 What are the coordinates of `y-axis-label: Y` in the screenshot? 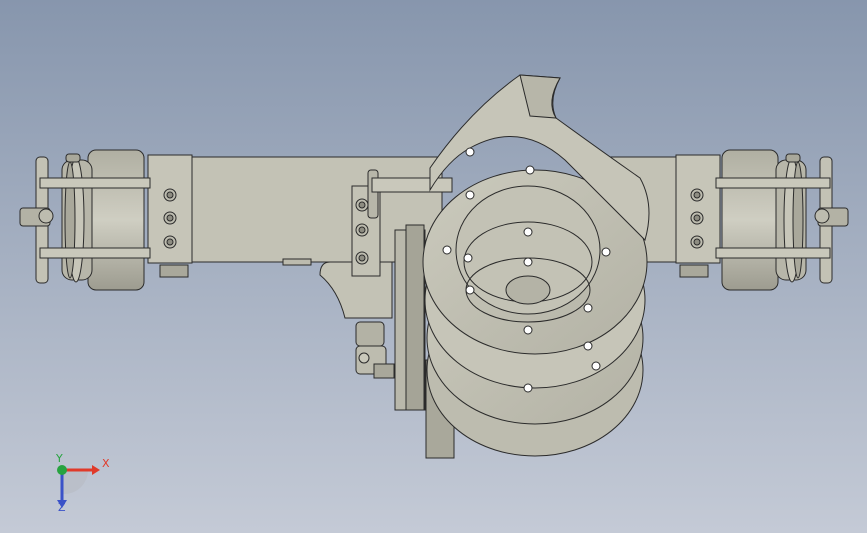 It's located at (59, 458).